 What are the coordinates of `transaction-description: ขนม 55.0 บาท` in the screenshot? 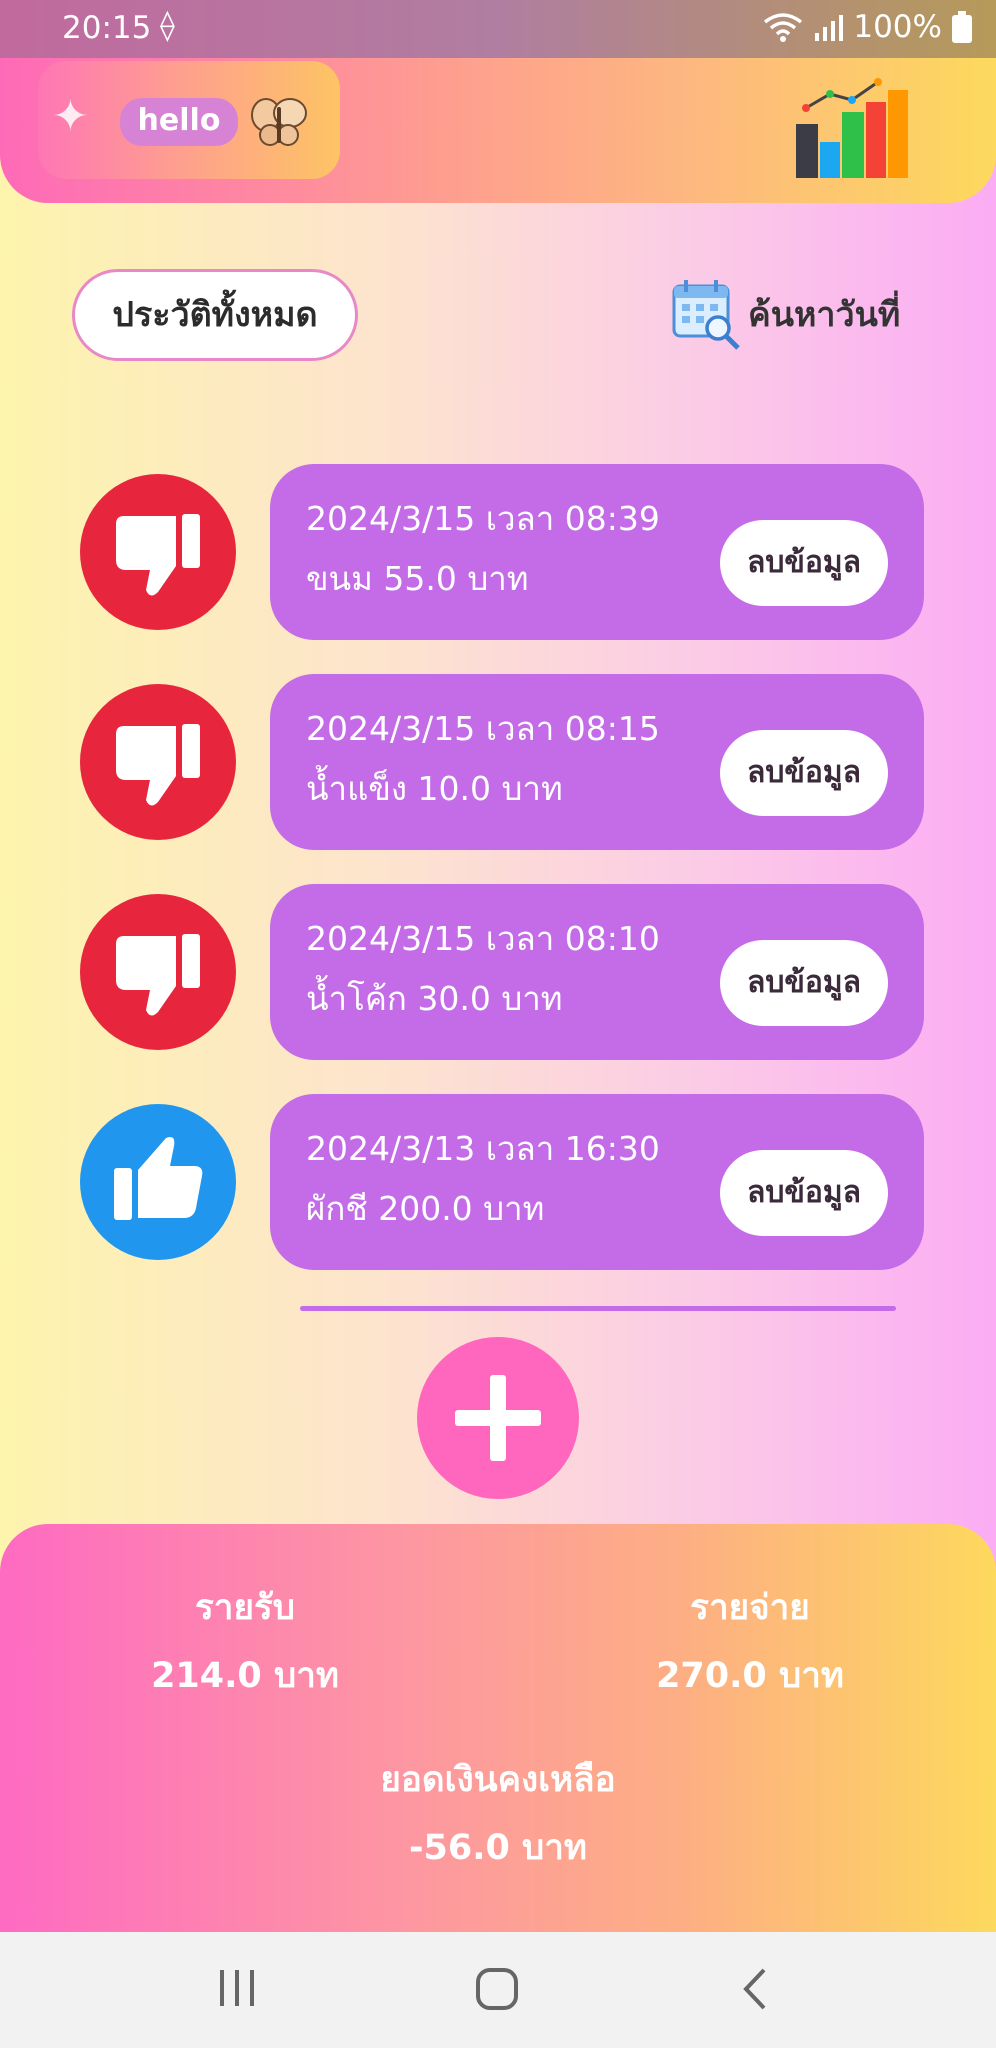 It's located at (417, 578).